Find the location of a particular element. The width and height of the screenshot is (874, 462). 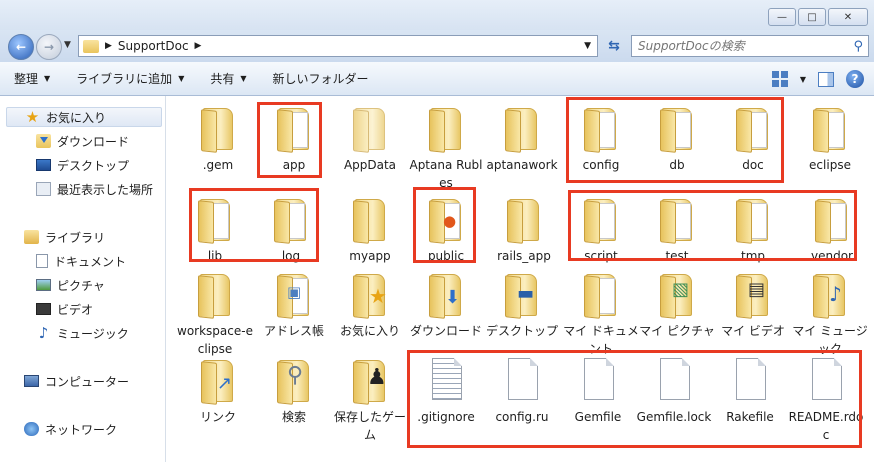

folder-item: ▧ マイ ピクチャ is located at coordinates (677, 305).